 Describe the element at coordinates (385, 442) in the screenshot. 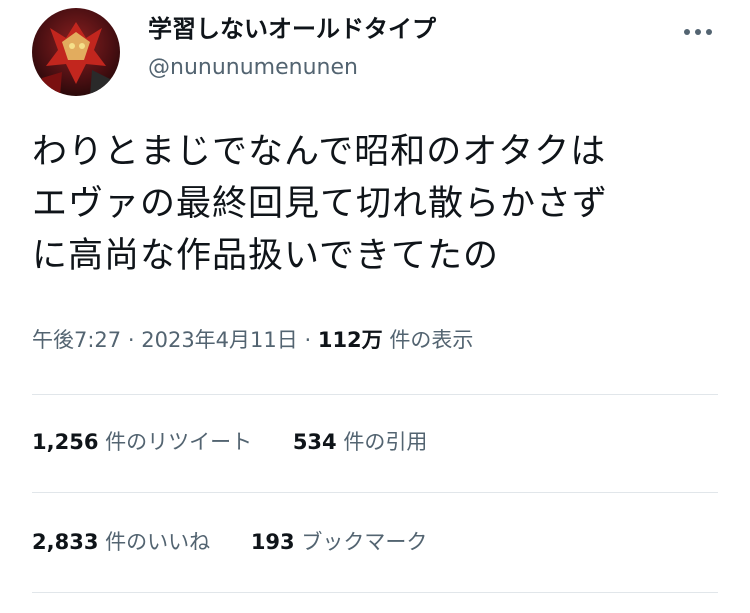

I see `quotes-label: 件の引用` at that location.